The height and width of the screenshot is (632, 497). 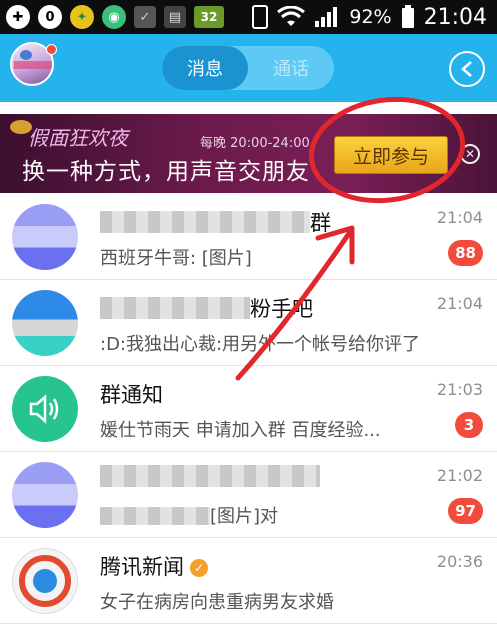 What do you see at coordinates (166, 172) in the screenshot?
I see `banner-headline: 换一种方式，用声音交朋友` at bounding box center [166, 172].